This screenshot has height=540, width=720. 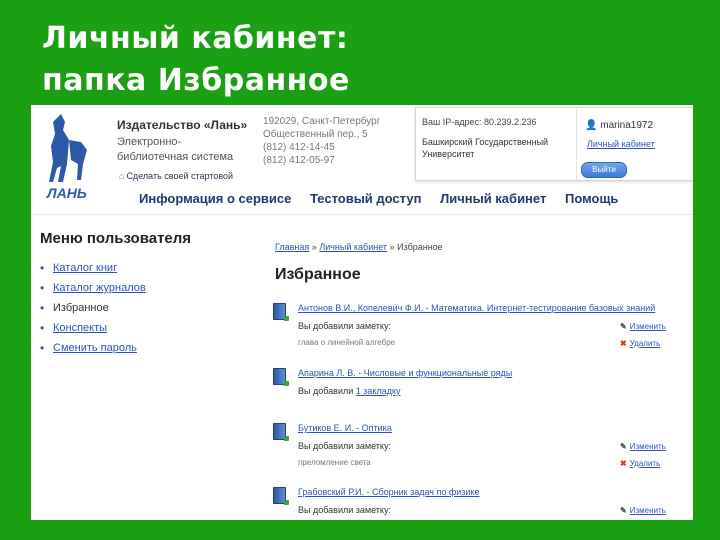 I want to click on slide-title-line-1: Личный кабинет:, so click(x=195, y=38).